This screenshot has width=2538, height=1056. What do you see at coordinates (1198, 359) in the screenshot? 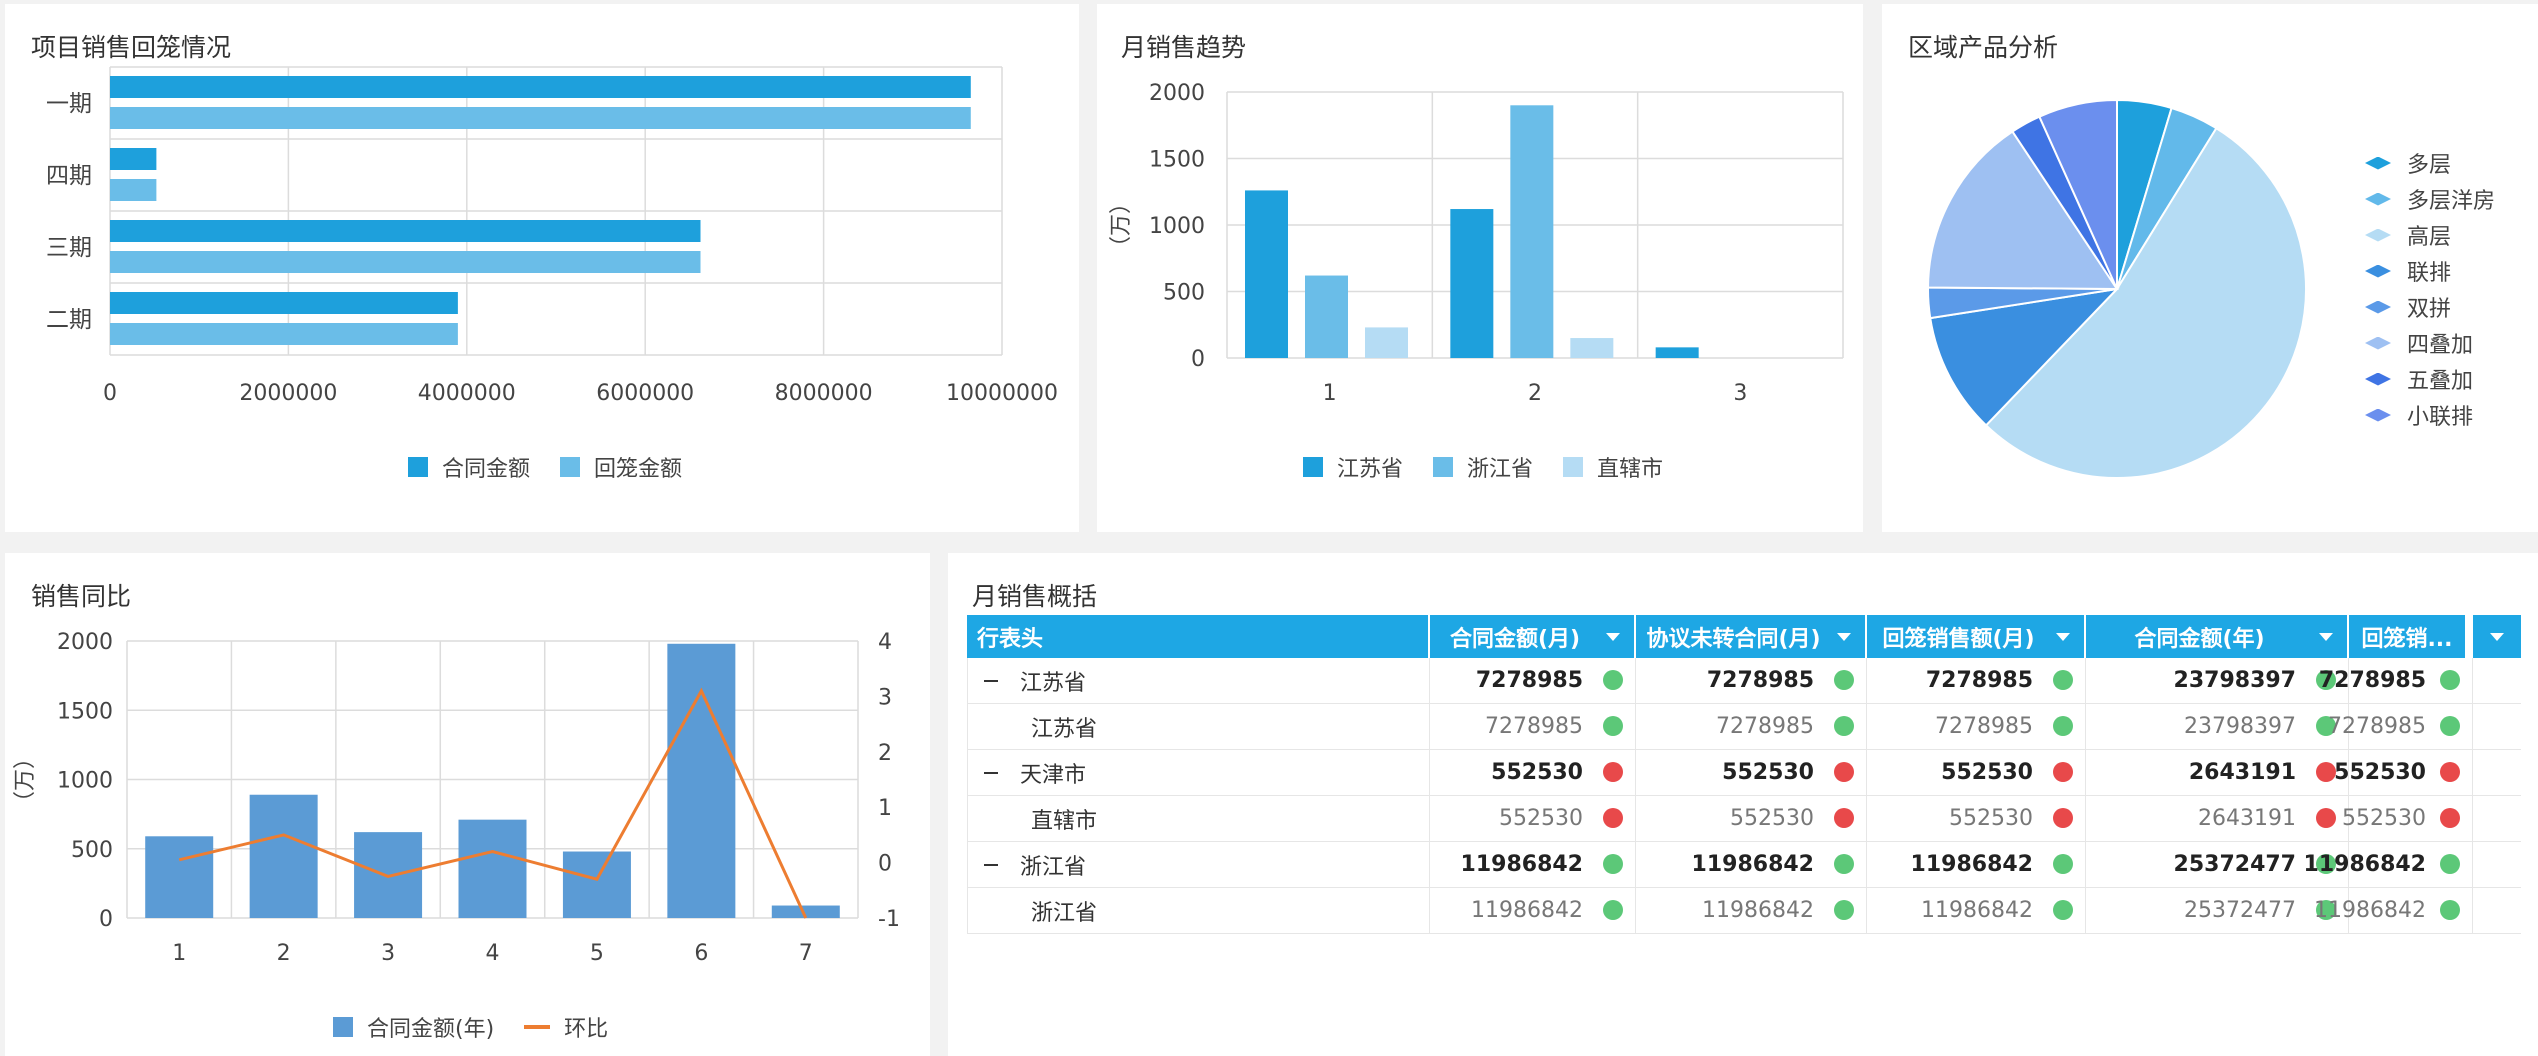
I see `y-tick-label: 0` at bounding box center [1198, 359].